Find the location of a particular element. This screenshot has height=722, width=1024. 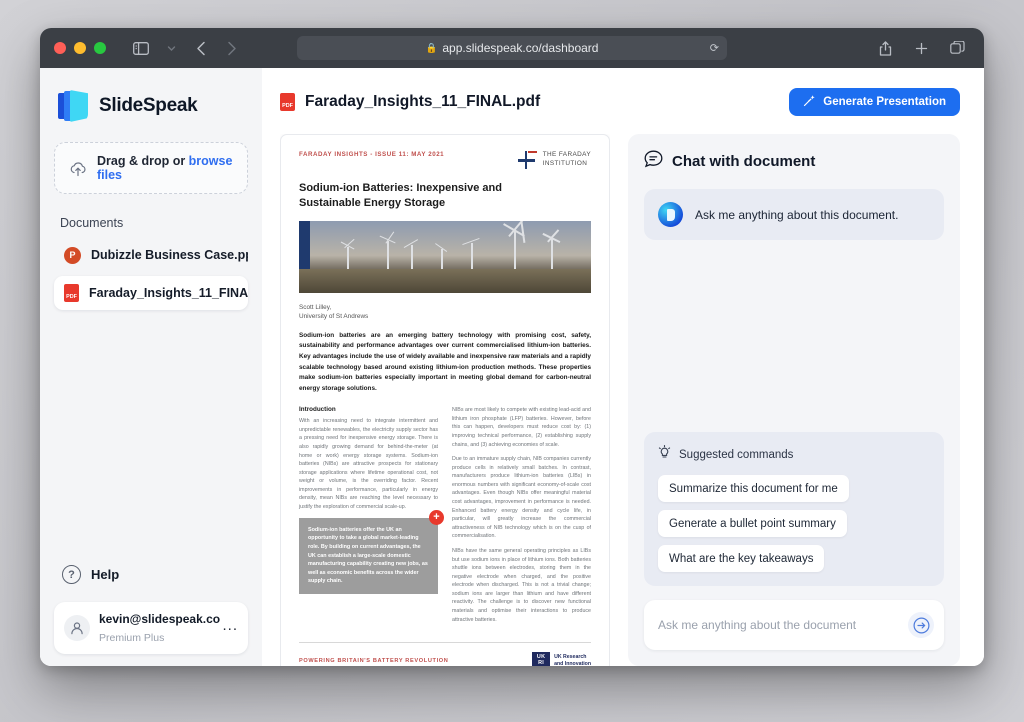

page-title: Faraday_Insights_11_FINAL.pdf is located at coordinates (423, 101).